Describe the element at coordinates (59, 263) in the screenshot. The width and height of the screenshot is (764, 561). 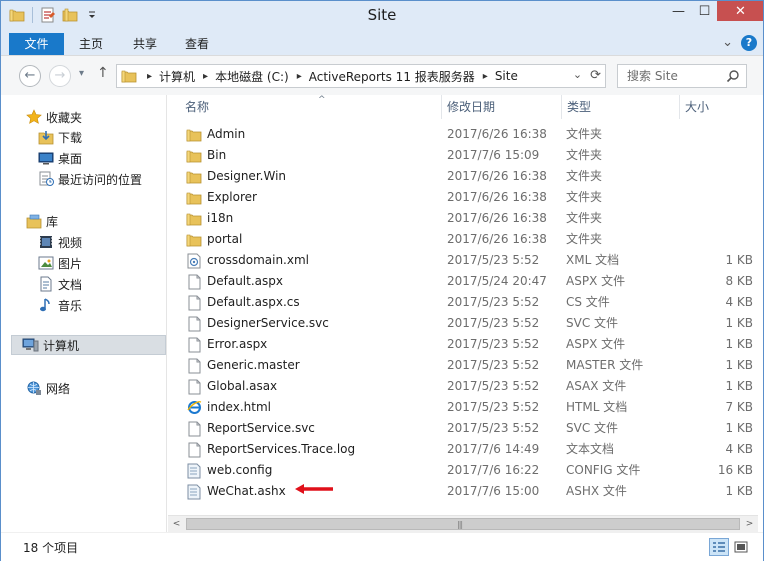
I see `sidebar-item-7: 图片` at that location.